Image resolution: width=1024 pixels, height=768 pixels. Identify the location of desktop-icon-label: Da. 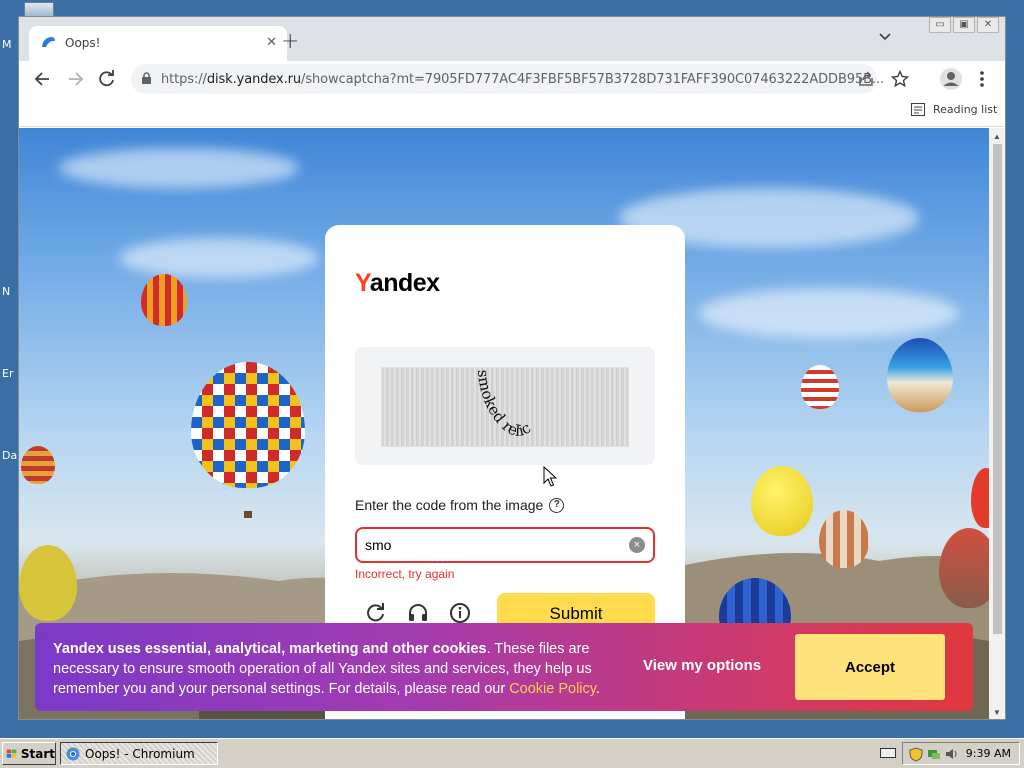
(9, 455).